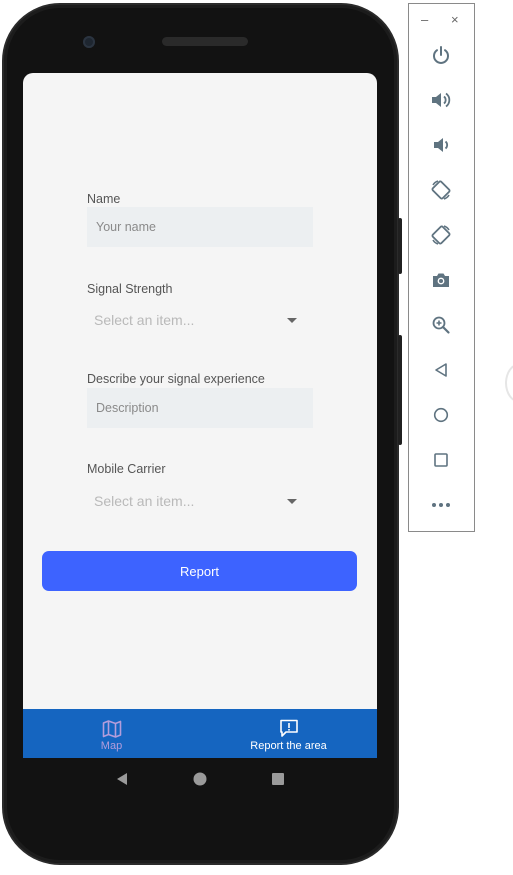  I want to click on side-volume-key, so click(400, 390).